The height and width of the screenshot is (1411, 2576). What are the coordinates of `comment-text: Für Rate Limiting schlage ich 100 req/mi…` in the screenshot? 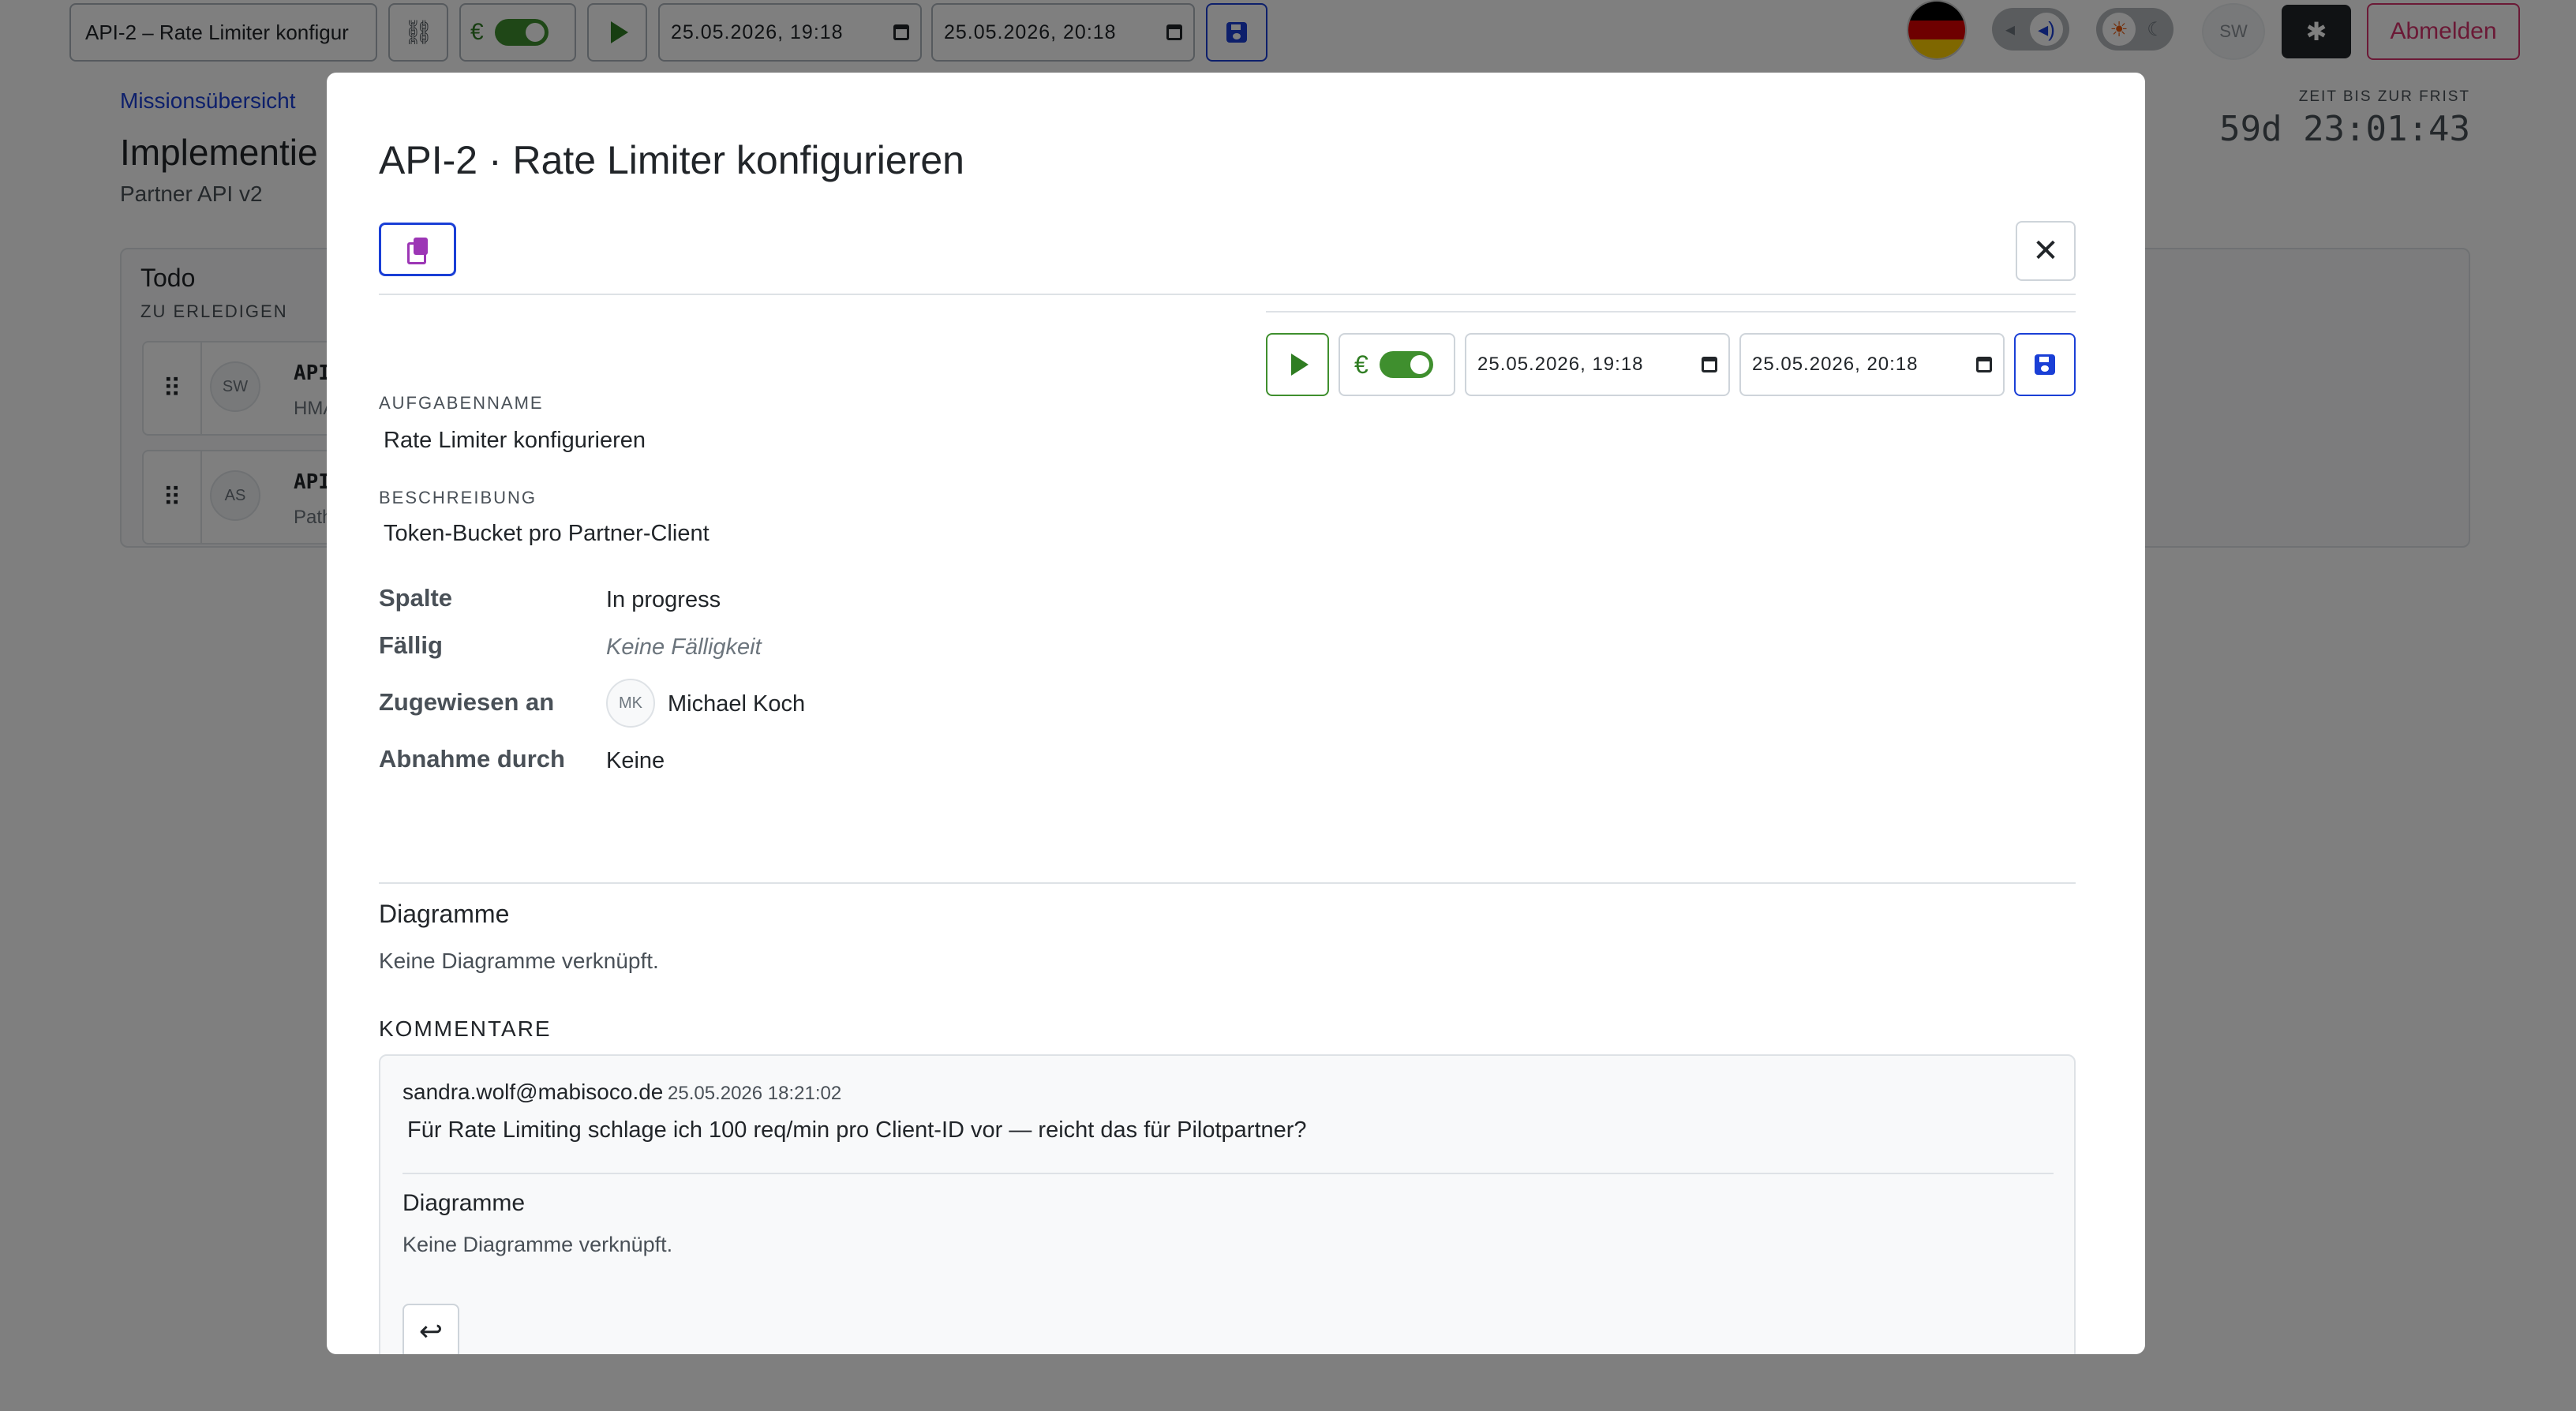 It's located at (857, 1130).